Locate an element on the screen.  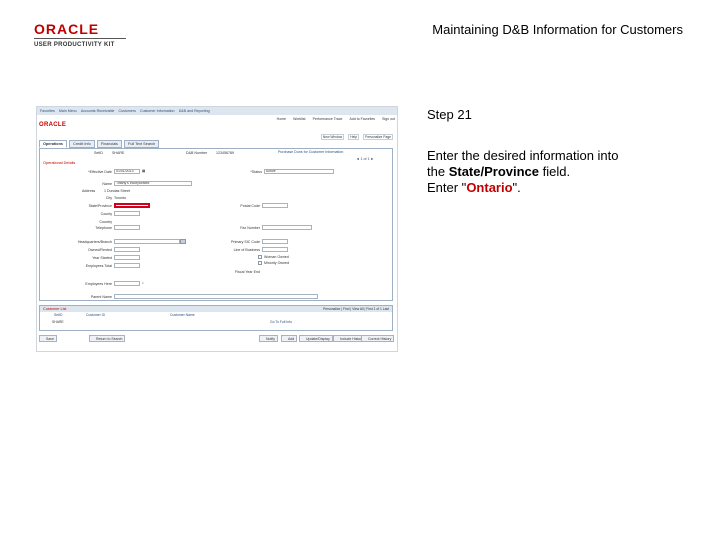
panel-title: Operational Details is located at coordinates (59, 163).